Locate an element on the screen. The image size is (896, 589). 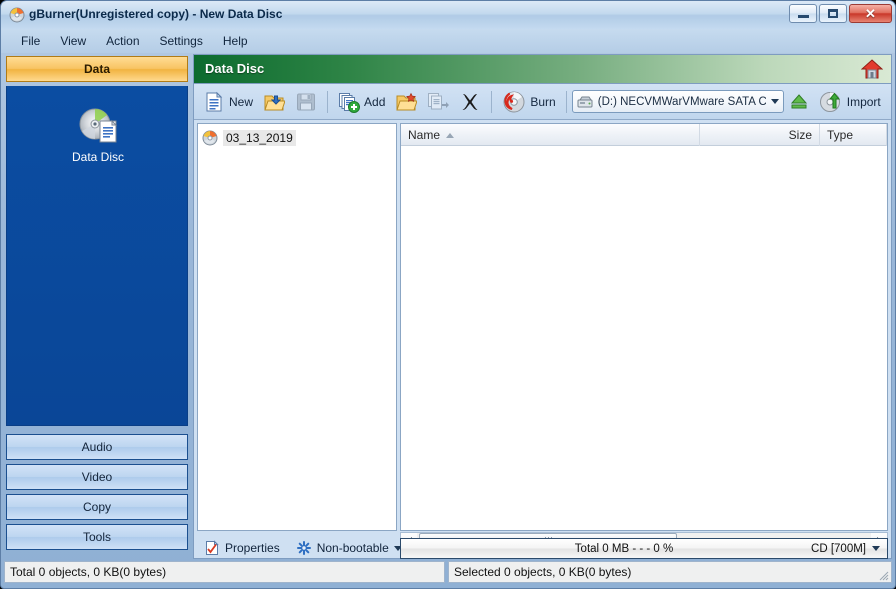
column-header-type-label: Type is located at coordinates (840, 135).